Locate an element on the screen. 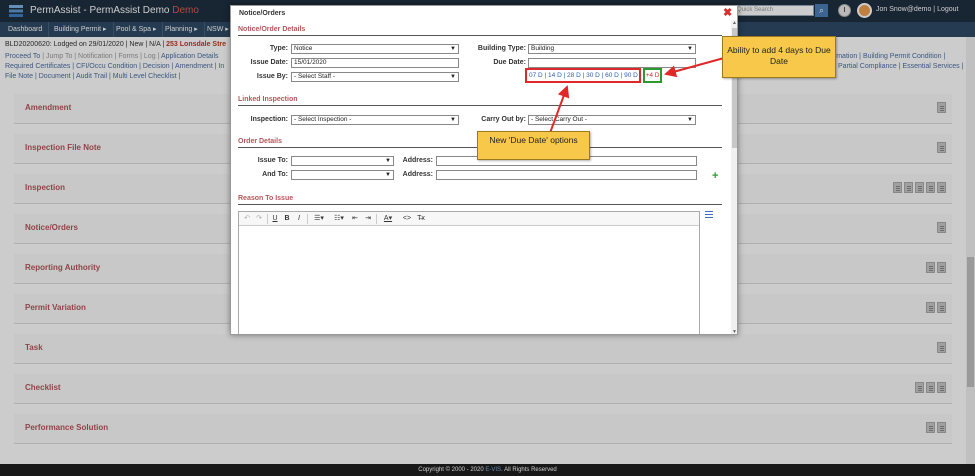  carry-out-select: - Select Carry Out - ▼ is located at coordinates (612, 120).